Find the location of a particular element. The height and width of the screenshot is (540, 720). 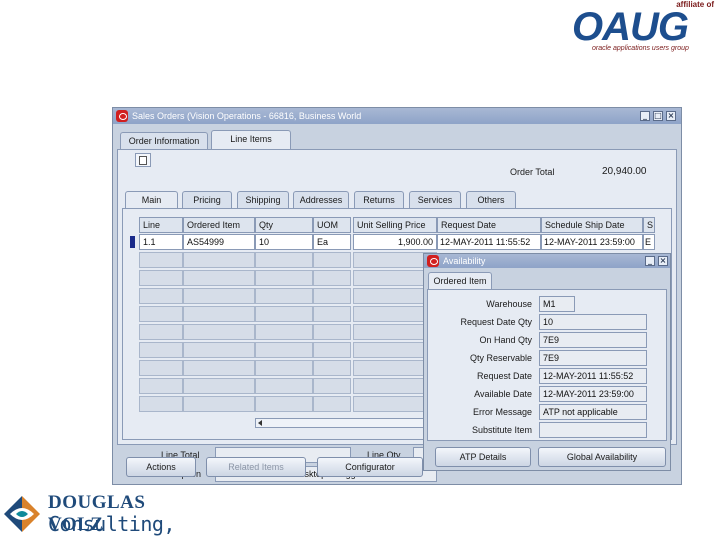

order-total-value: 20,940.00 is located at coordinates (624, 171).